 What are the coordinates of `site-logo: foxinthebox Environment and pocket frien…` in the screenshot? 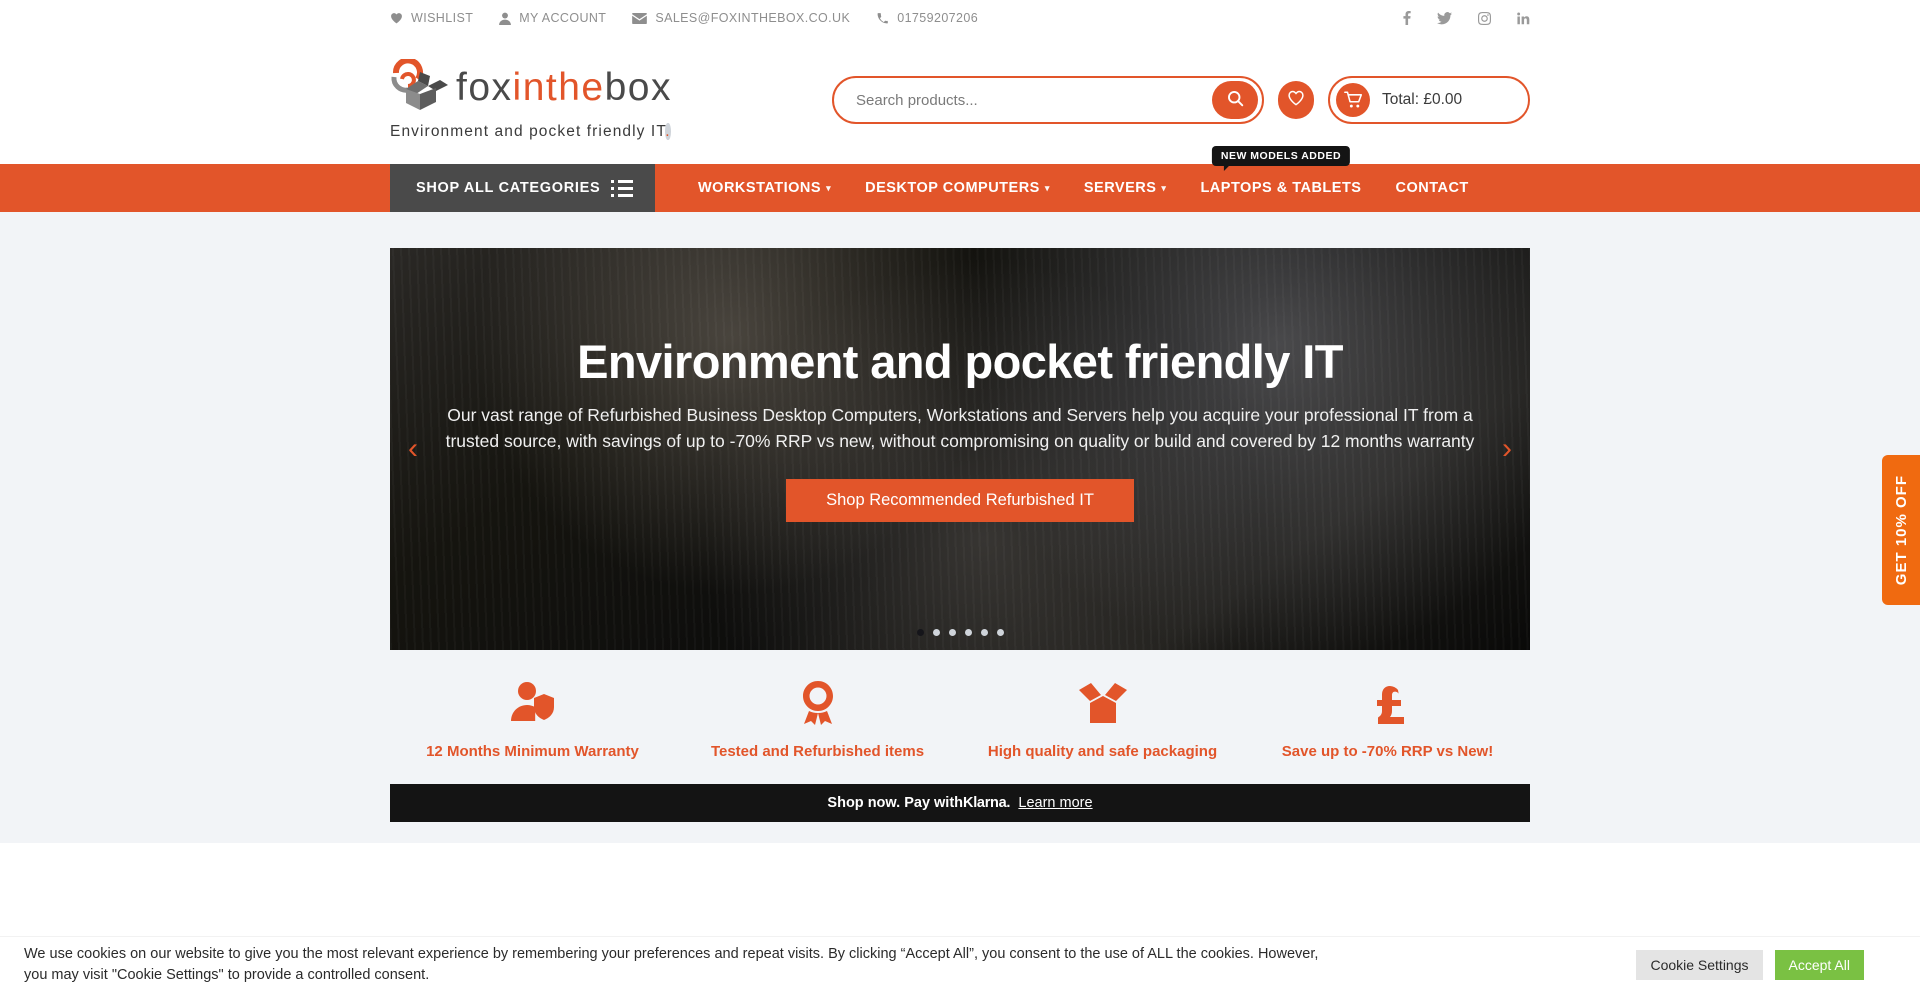 It's located at (565, 99).